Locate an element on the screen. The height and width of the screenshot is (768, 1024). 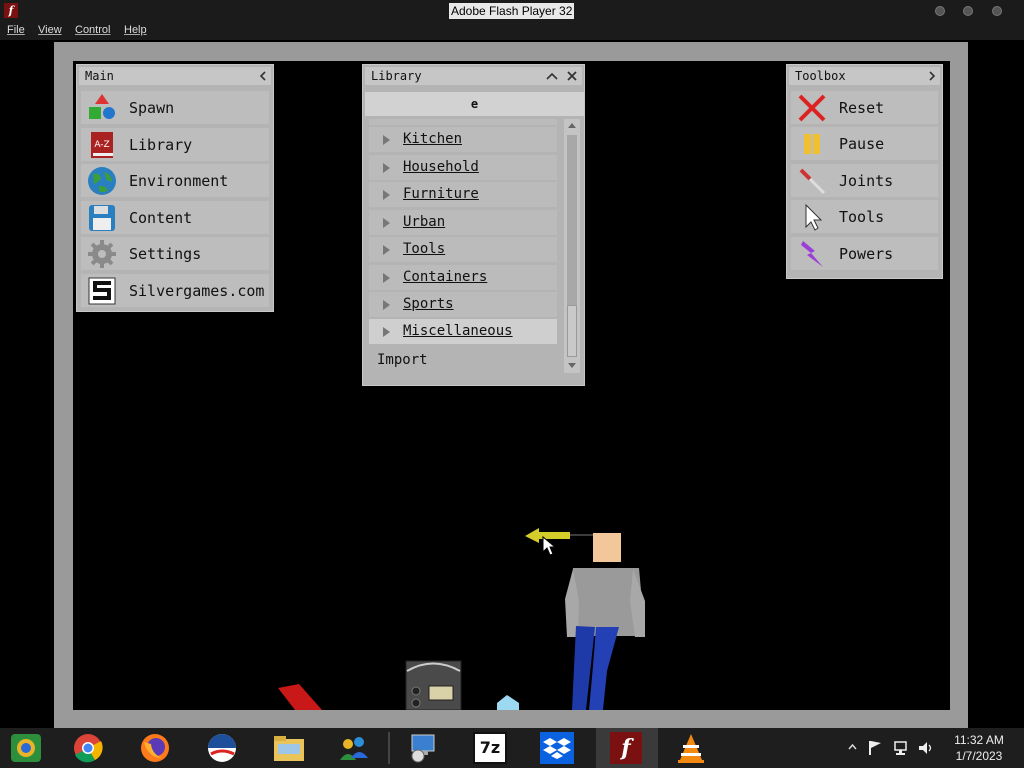
chrome-icon is located at coordinates (88, 748).